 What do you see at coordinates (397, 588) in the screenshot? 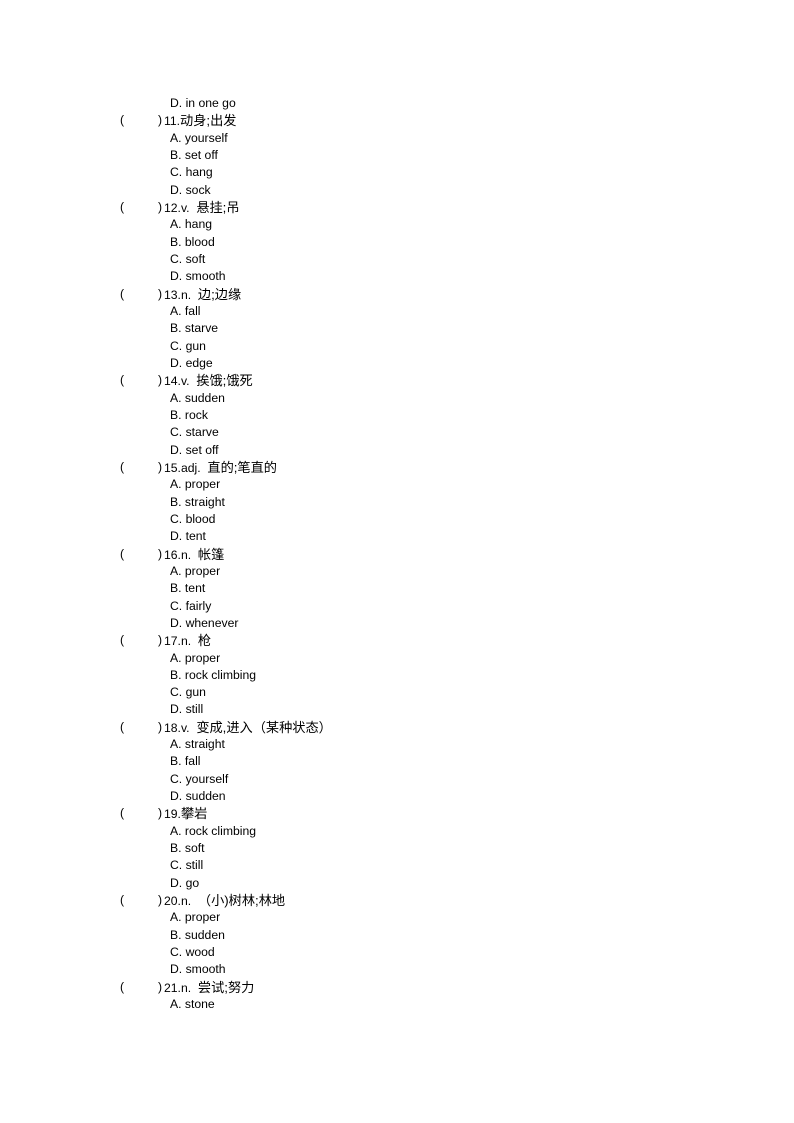
I see `option-row: B. tent` at bounding box center [397, 588].